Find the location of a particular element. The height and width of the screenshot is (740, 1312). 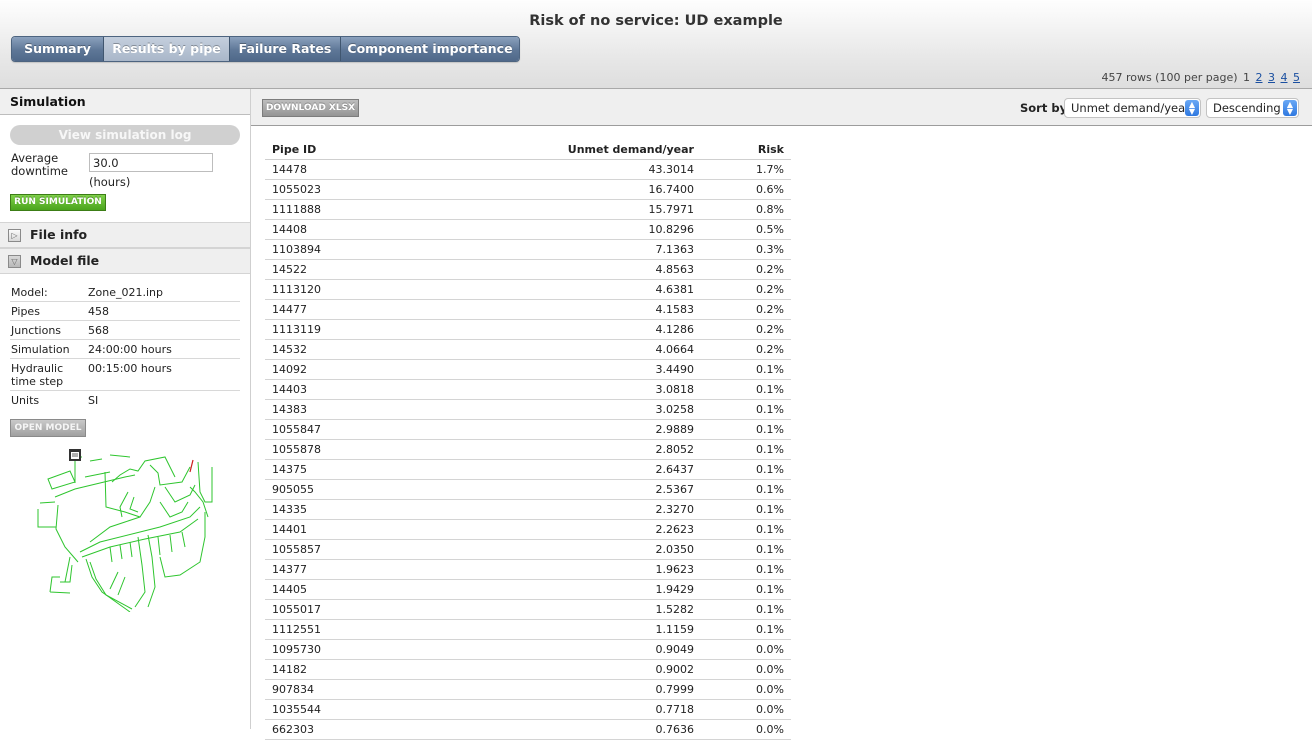

risk-cell: 0.8% is located at coordinates (745, 209).